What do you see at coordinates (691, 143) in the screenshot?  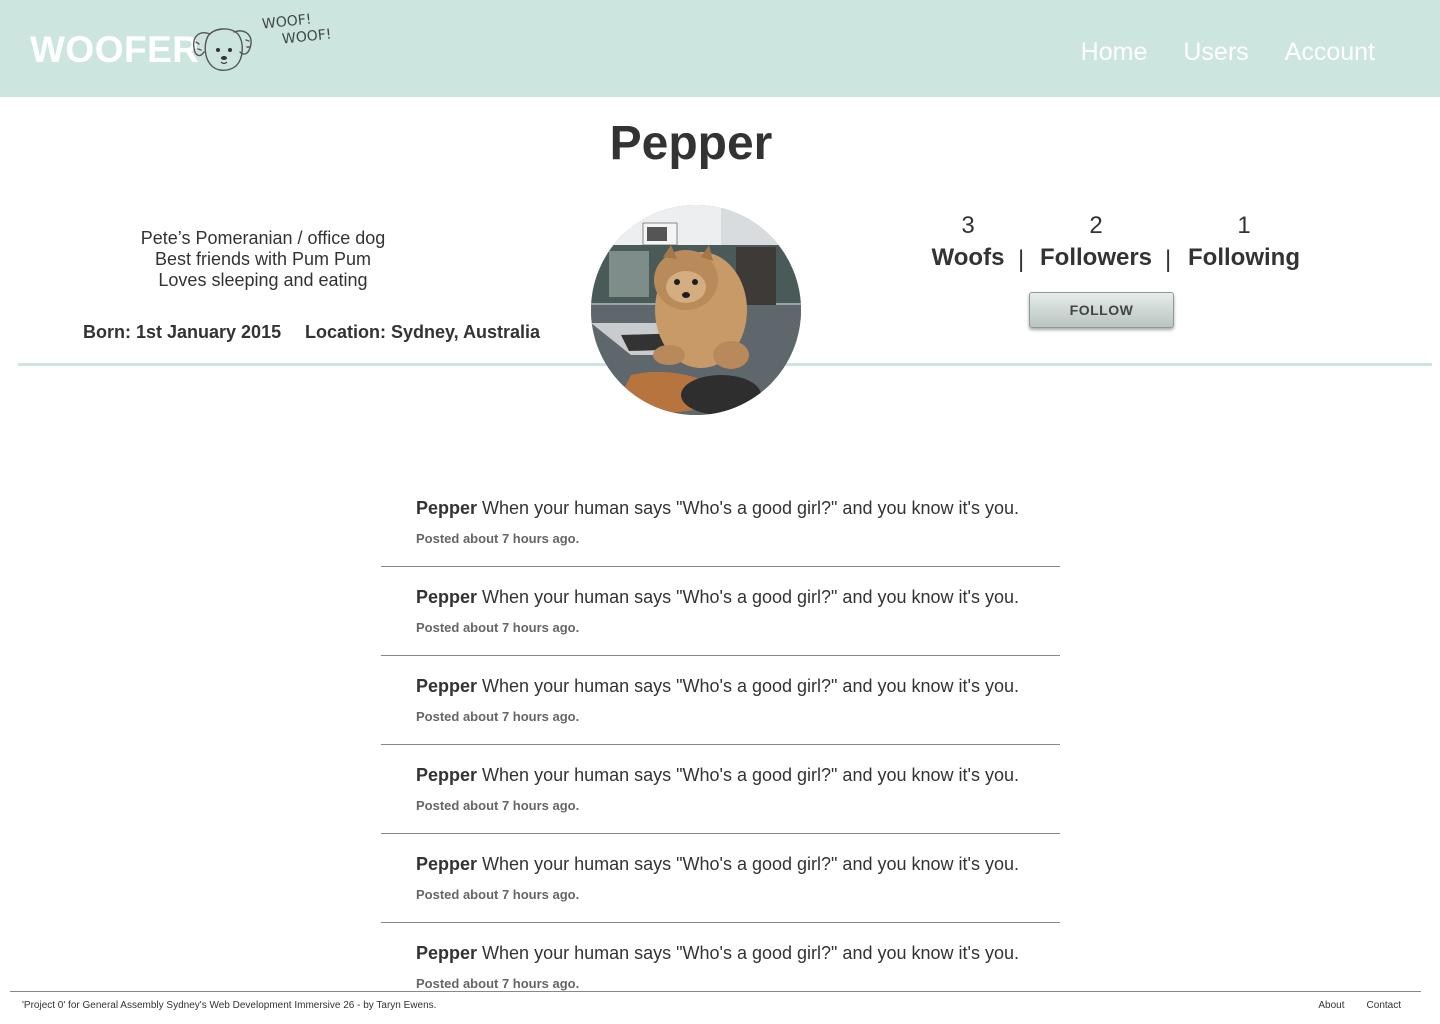 I see `profile-name: Pepper` at bounding box center [691, 143].